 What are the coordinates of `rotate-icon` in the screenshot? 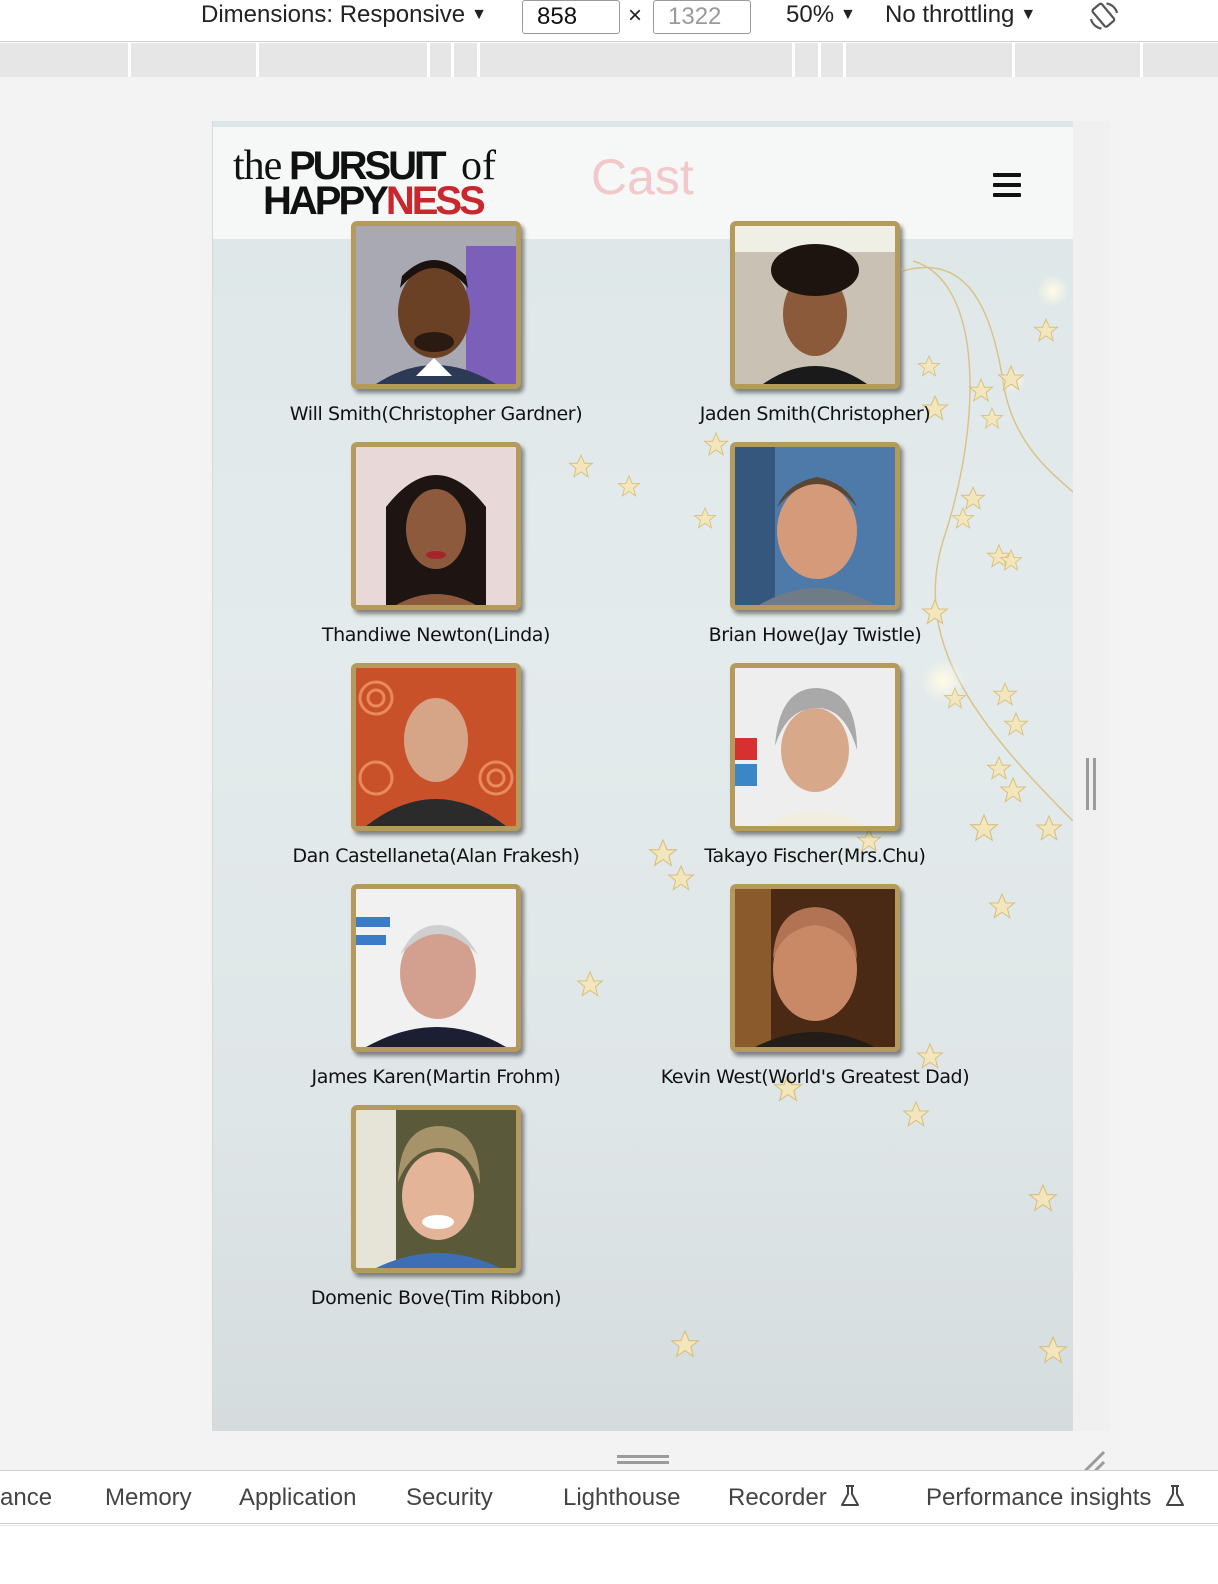 It's located at (1104, 16).